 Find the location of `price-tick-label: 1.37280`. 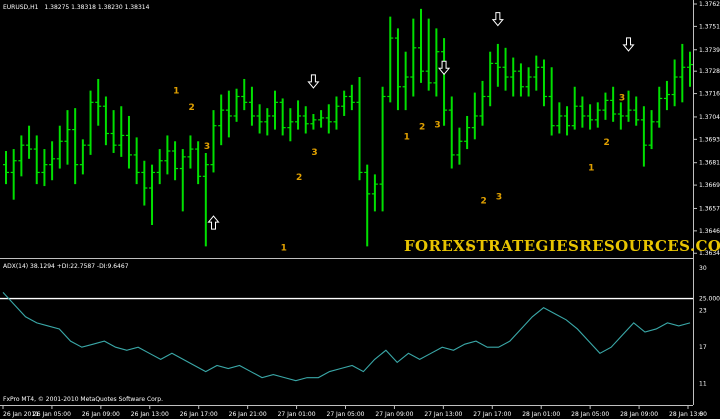

price-tick-label: 1.37280 is located at coordinates (709, 71).